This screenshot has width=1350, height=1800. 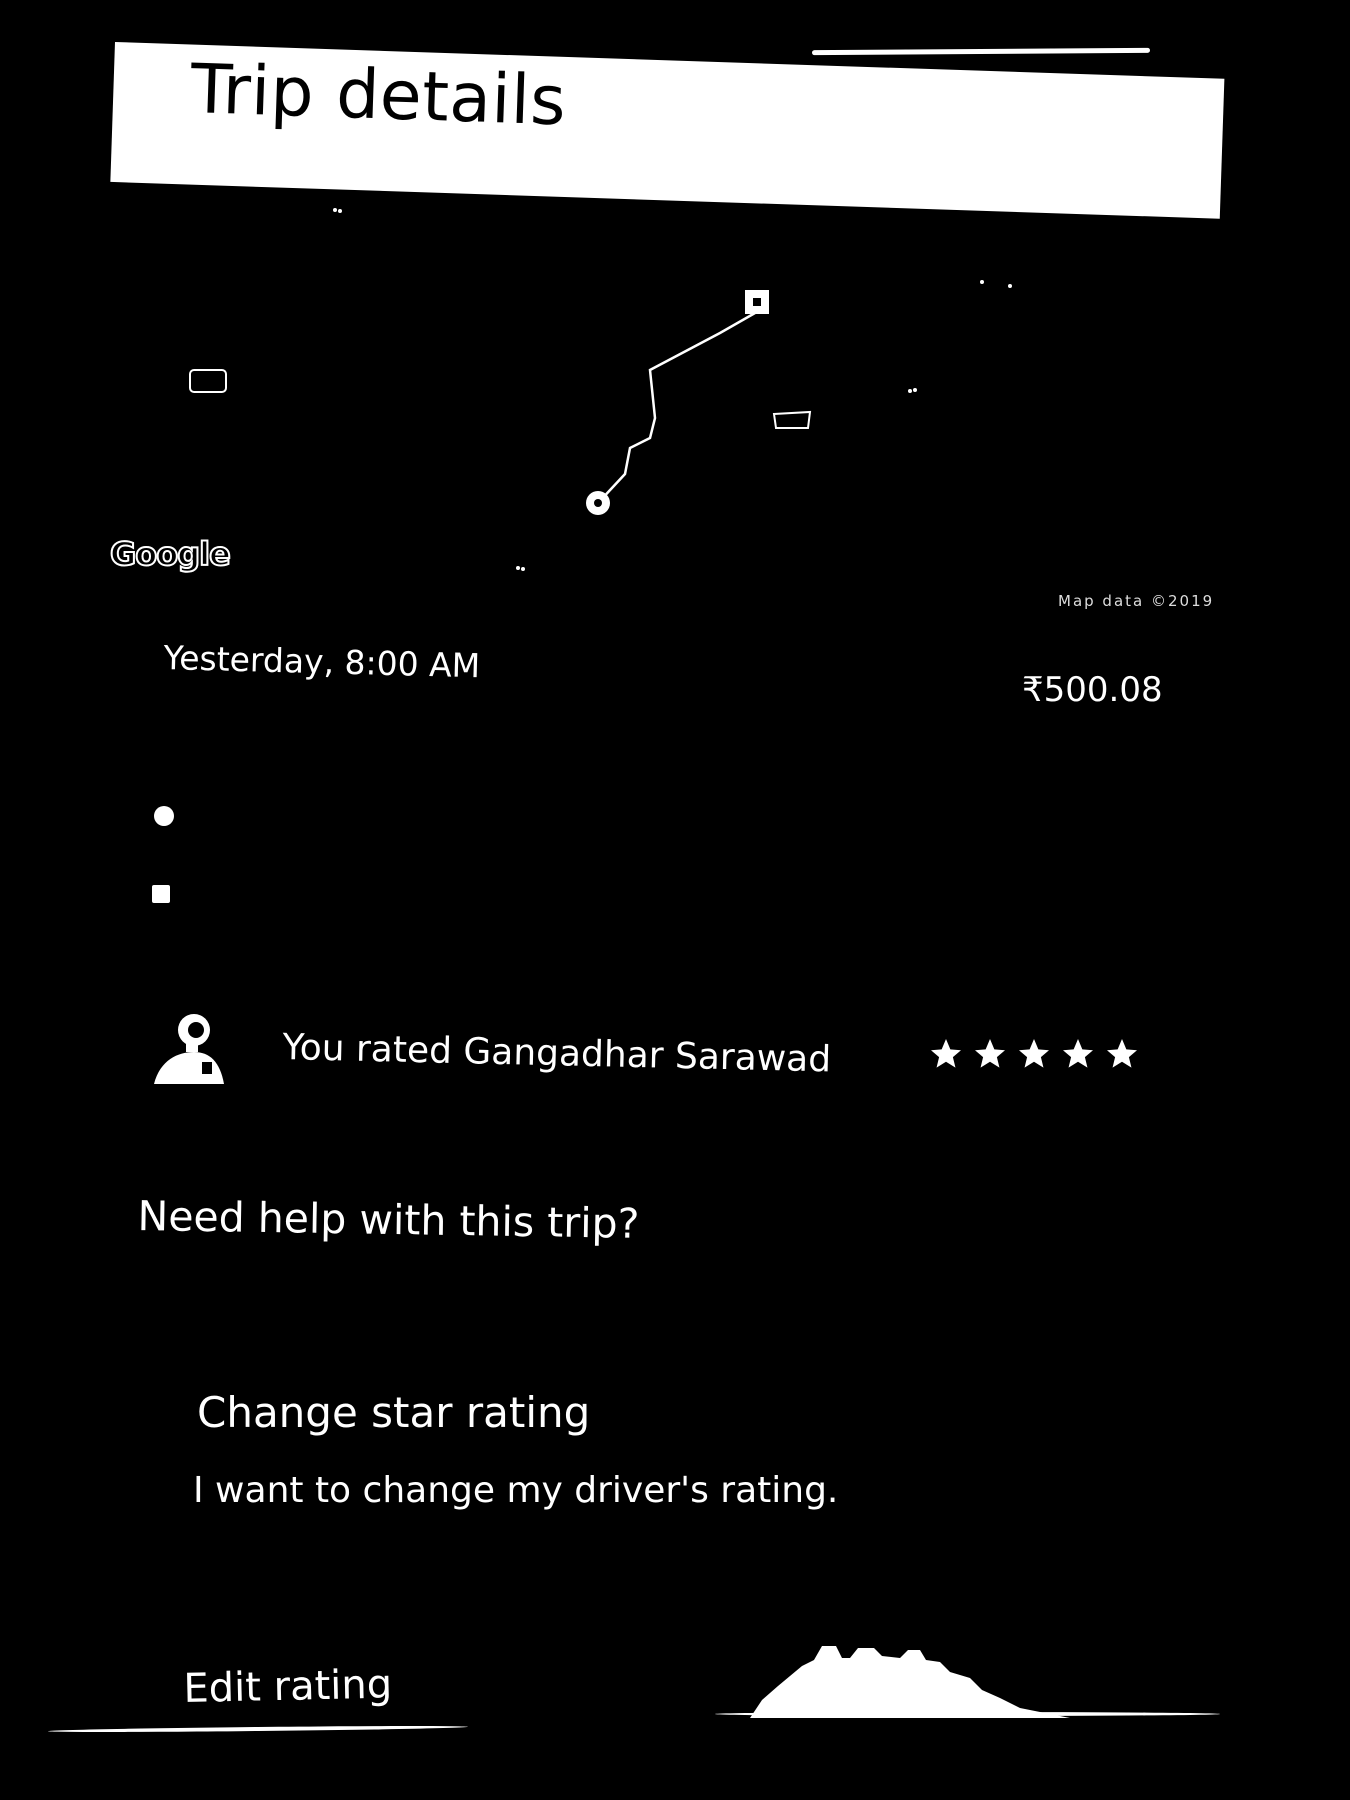 I want to click on help-heading: Need help with this trip?, so click(x=388, y=1220).